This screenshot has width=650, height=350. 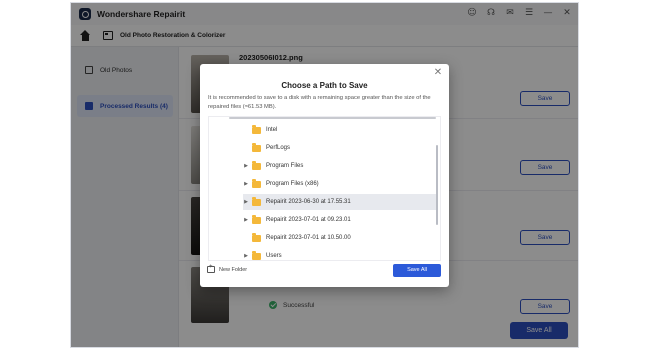 What do you see at coordinates (417, 270) in the screenshot?
I see `dialog-save-all-button: Save All` at bounding box center [417, 270].